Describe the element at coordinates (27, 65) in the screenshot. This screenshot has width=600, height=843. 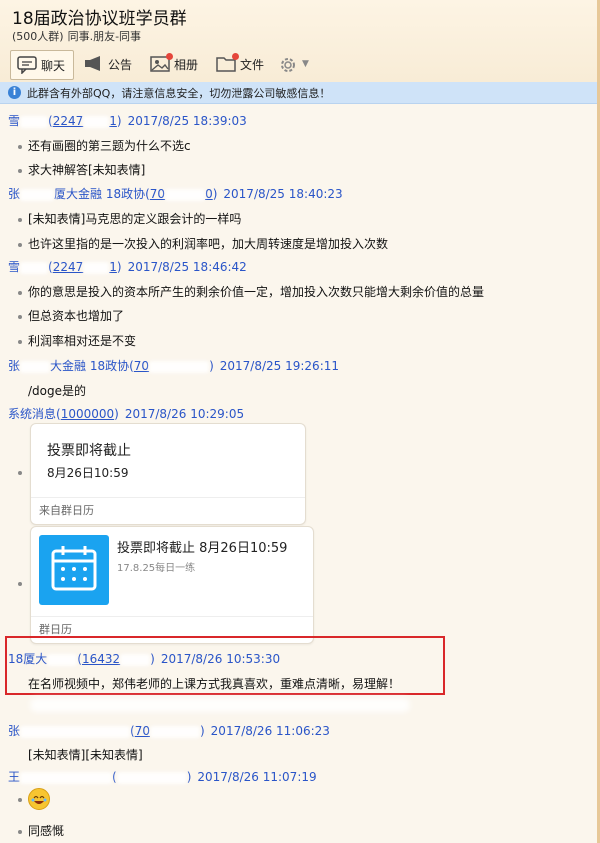
I see `chat-bubble-icon` at that location.